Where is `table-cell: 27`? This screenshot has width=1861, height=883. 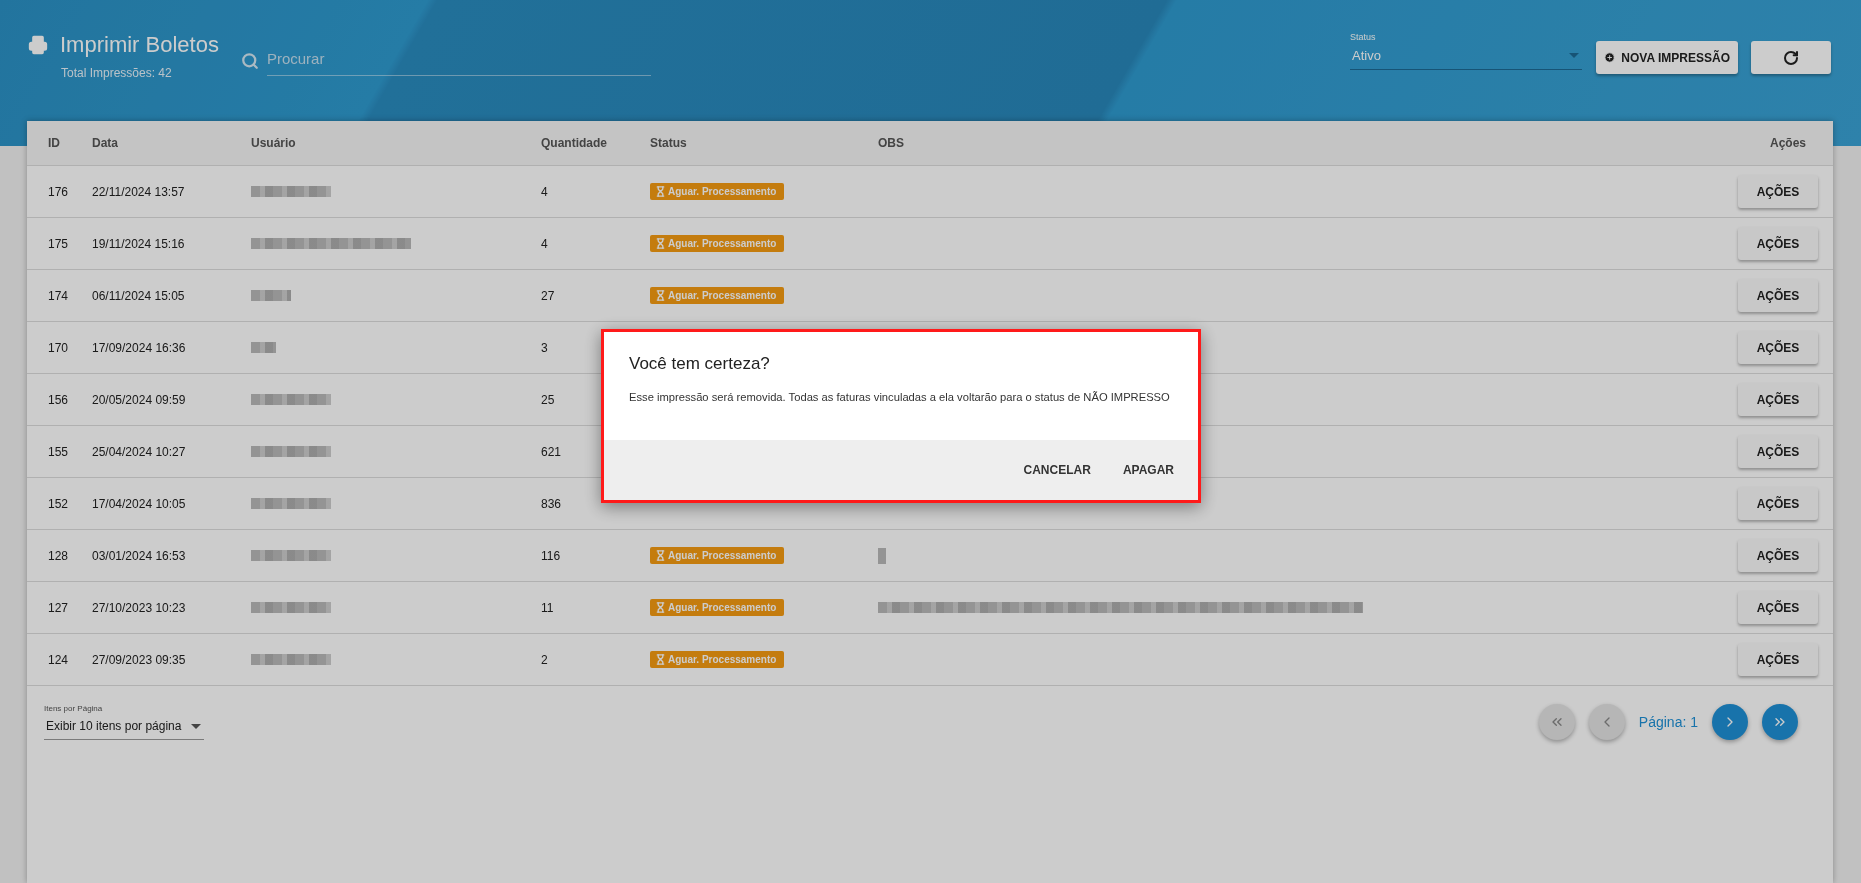
table-cell: 27 is located at coordinates (548, 295).